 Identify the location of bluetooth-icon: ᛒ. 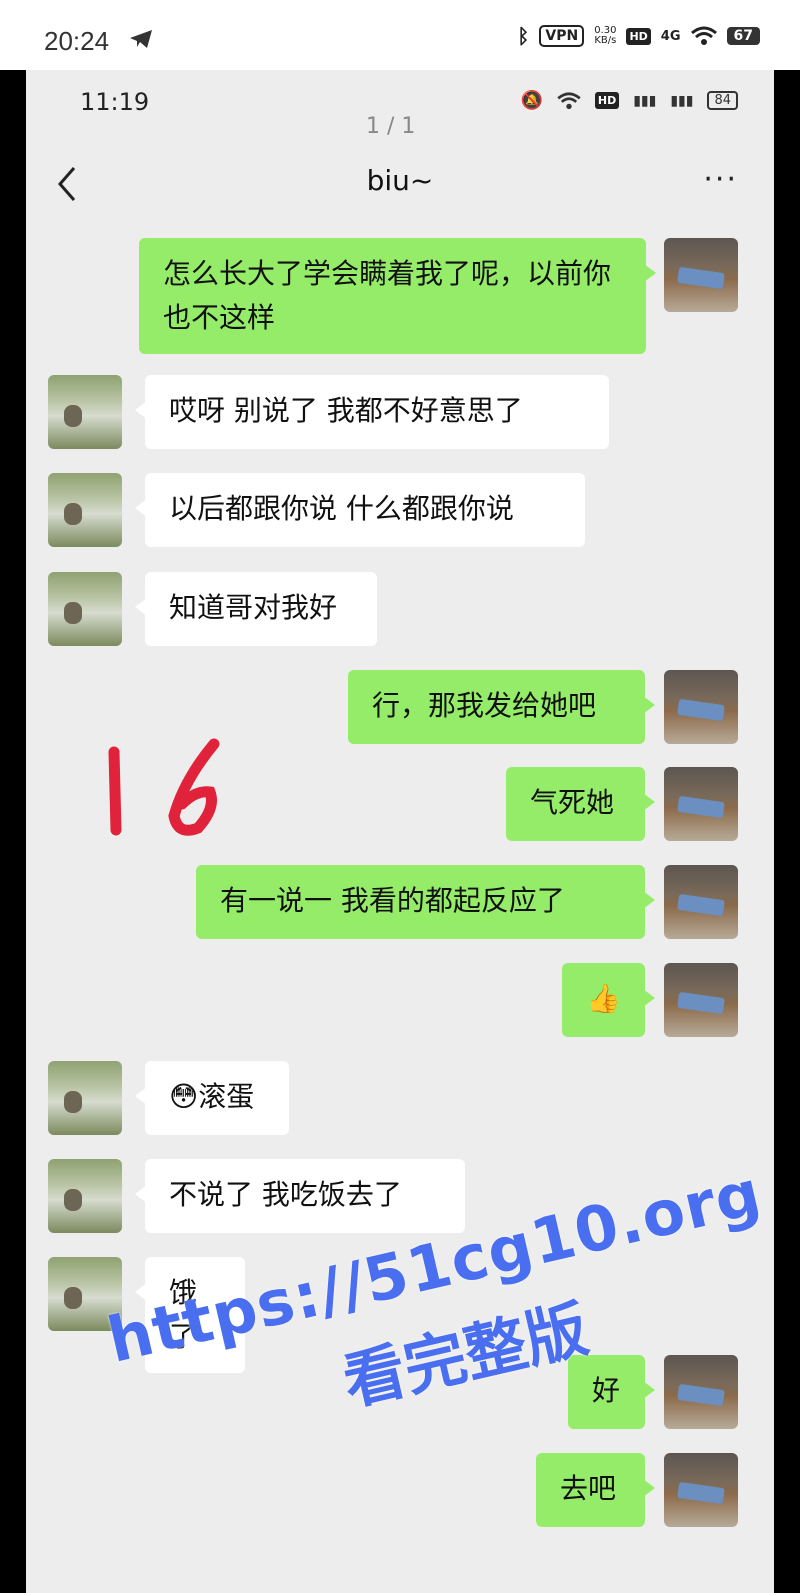
(523, 36).